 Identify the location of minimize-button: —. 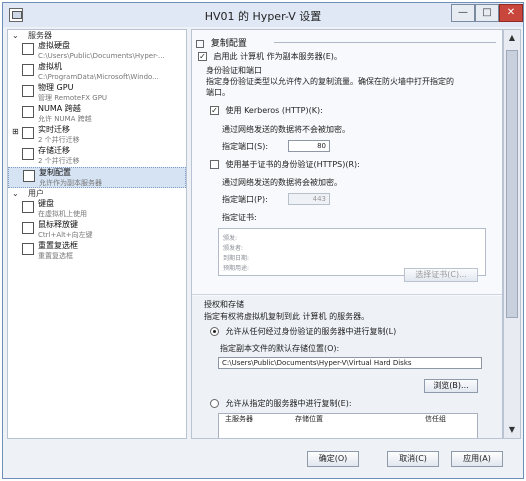
(463, 13).